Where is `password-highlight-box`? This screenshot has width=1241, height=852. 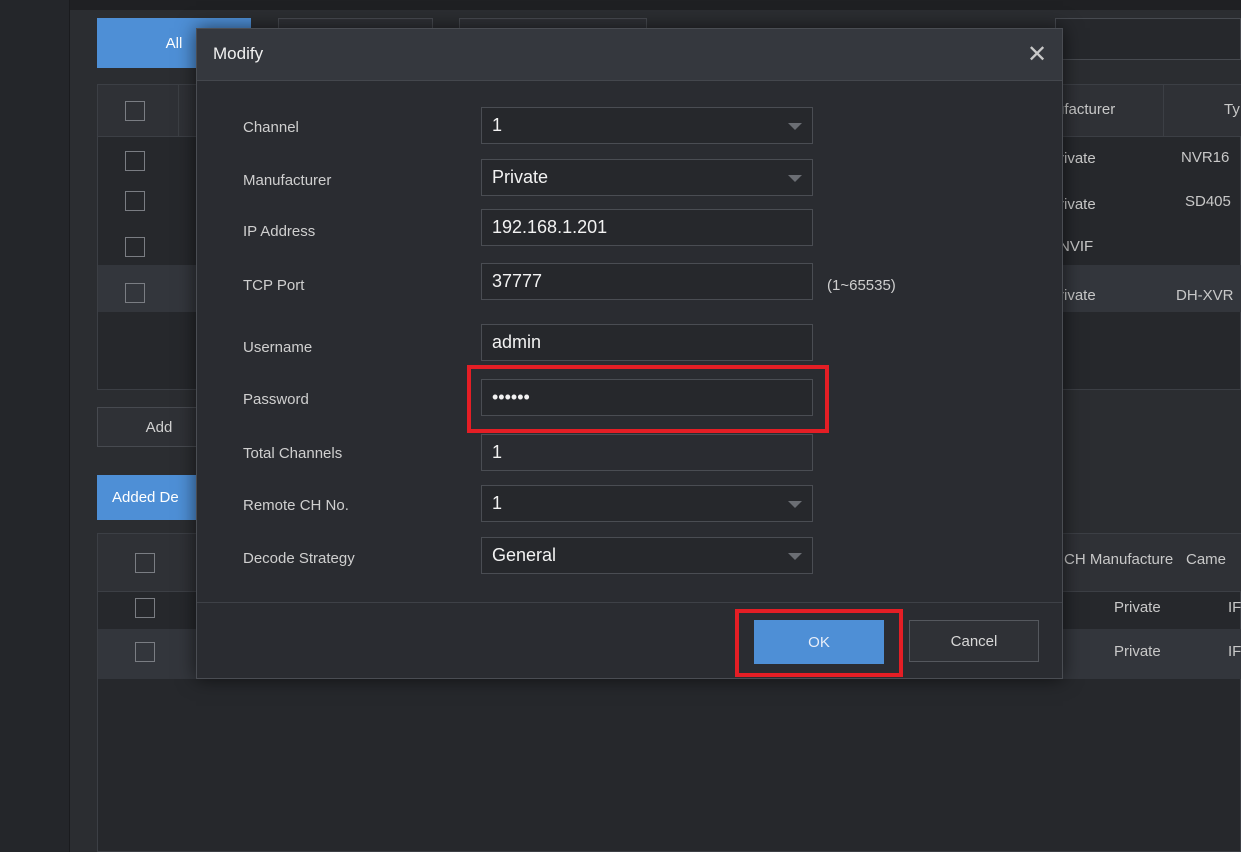 password-highlight-box is located at coordinates (648, 399).